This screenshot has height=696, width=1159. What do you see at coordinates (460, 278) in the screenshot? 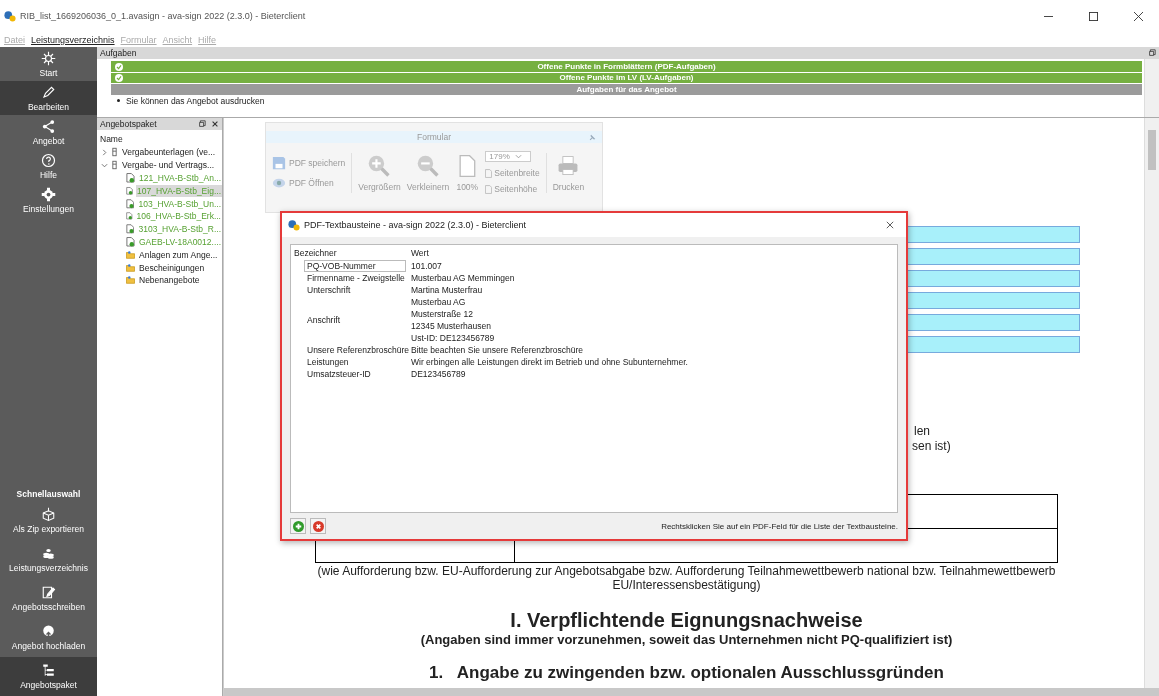
I see `field-value: Musterbau AG Memmingen` at bounding box center [460, 278].